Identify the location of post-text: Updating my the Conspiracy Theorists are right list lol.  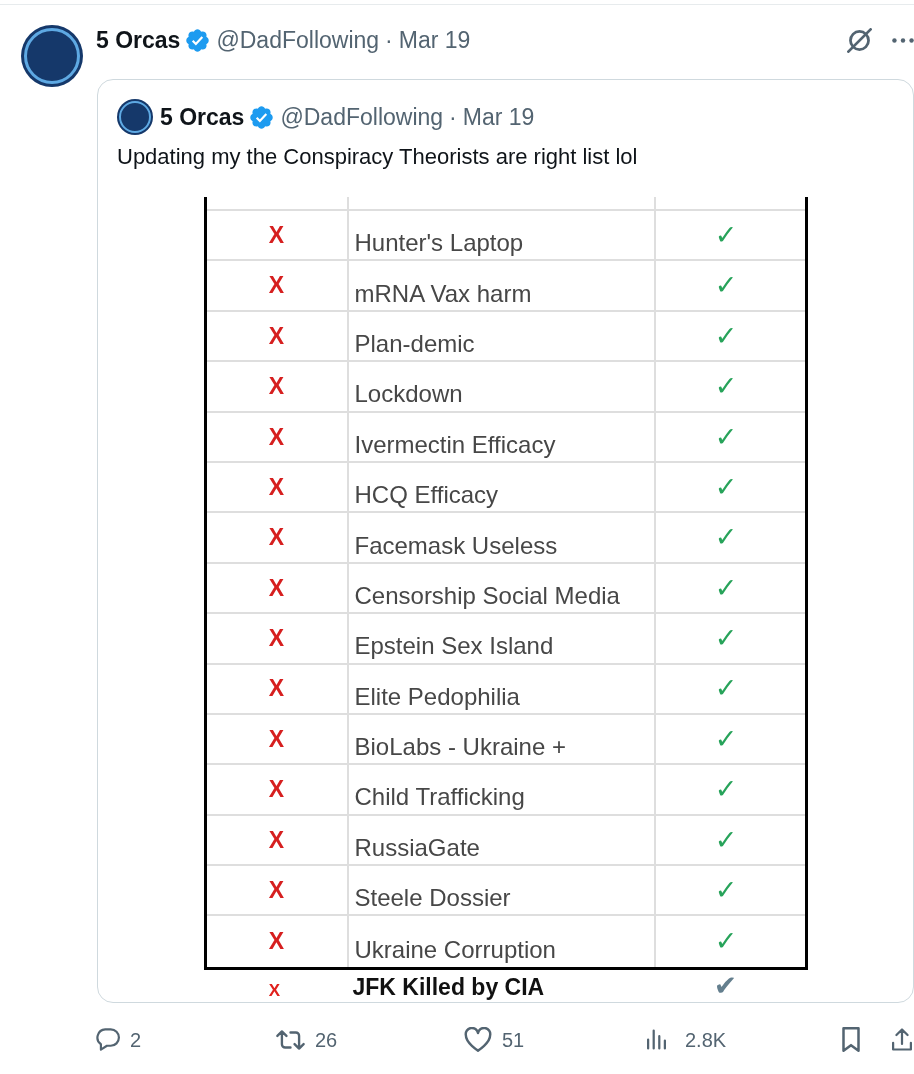
(378, 157).